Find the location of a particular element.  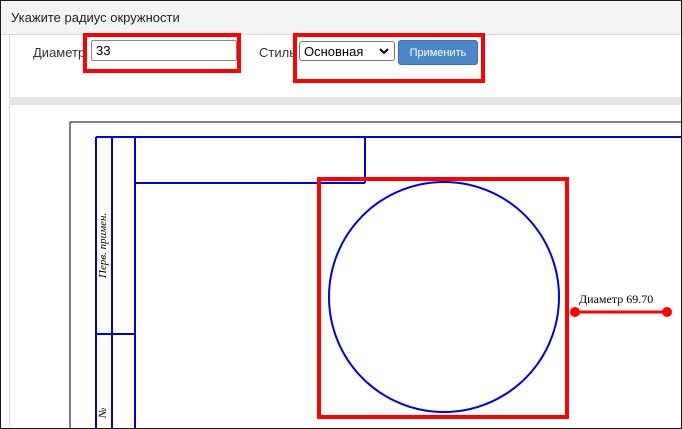

stamp-vertical-label: Перв. примен. is located at coordinates (103, 245).